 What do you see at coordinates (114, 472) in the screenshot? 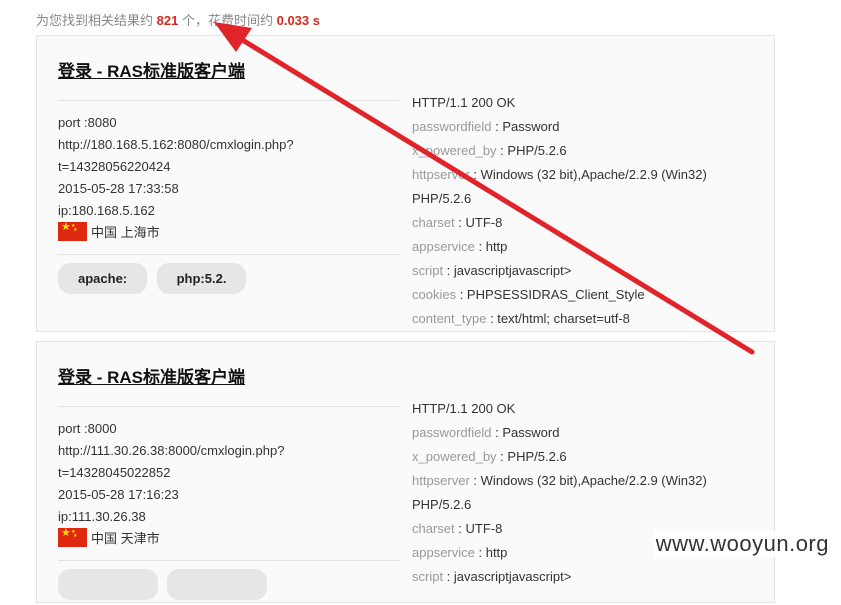
I see `url-text-cont: t=14328045022852` at bounding box center [114, 472].